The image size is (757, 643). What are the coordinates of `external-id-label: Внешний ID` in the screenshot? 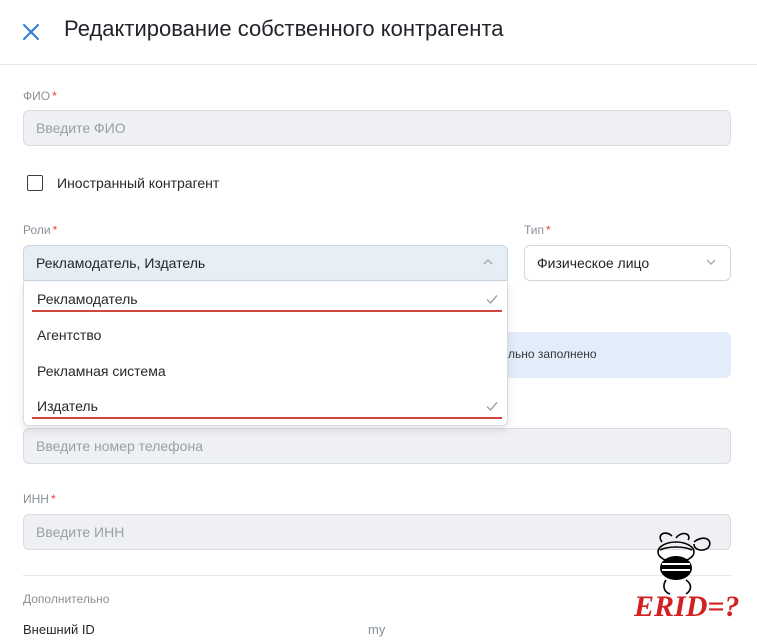 It's located at (59, 629).